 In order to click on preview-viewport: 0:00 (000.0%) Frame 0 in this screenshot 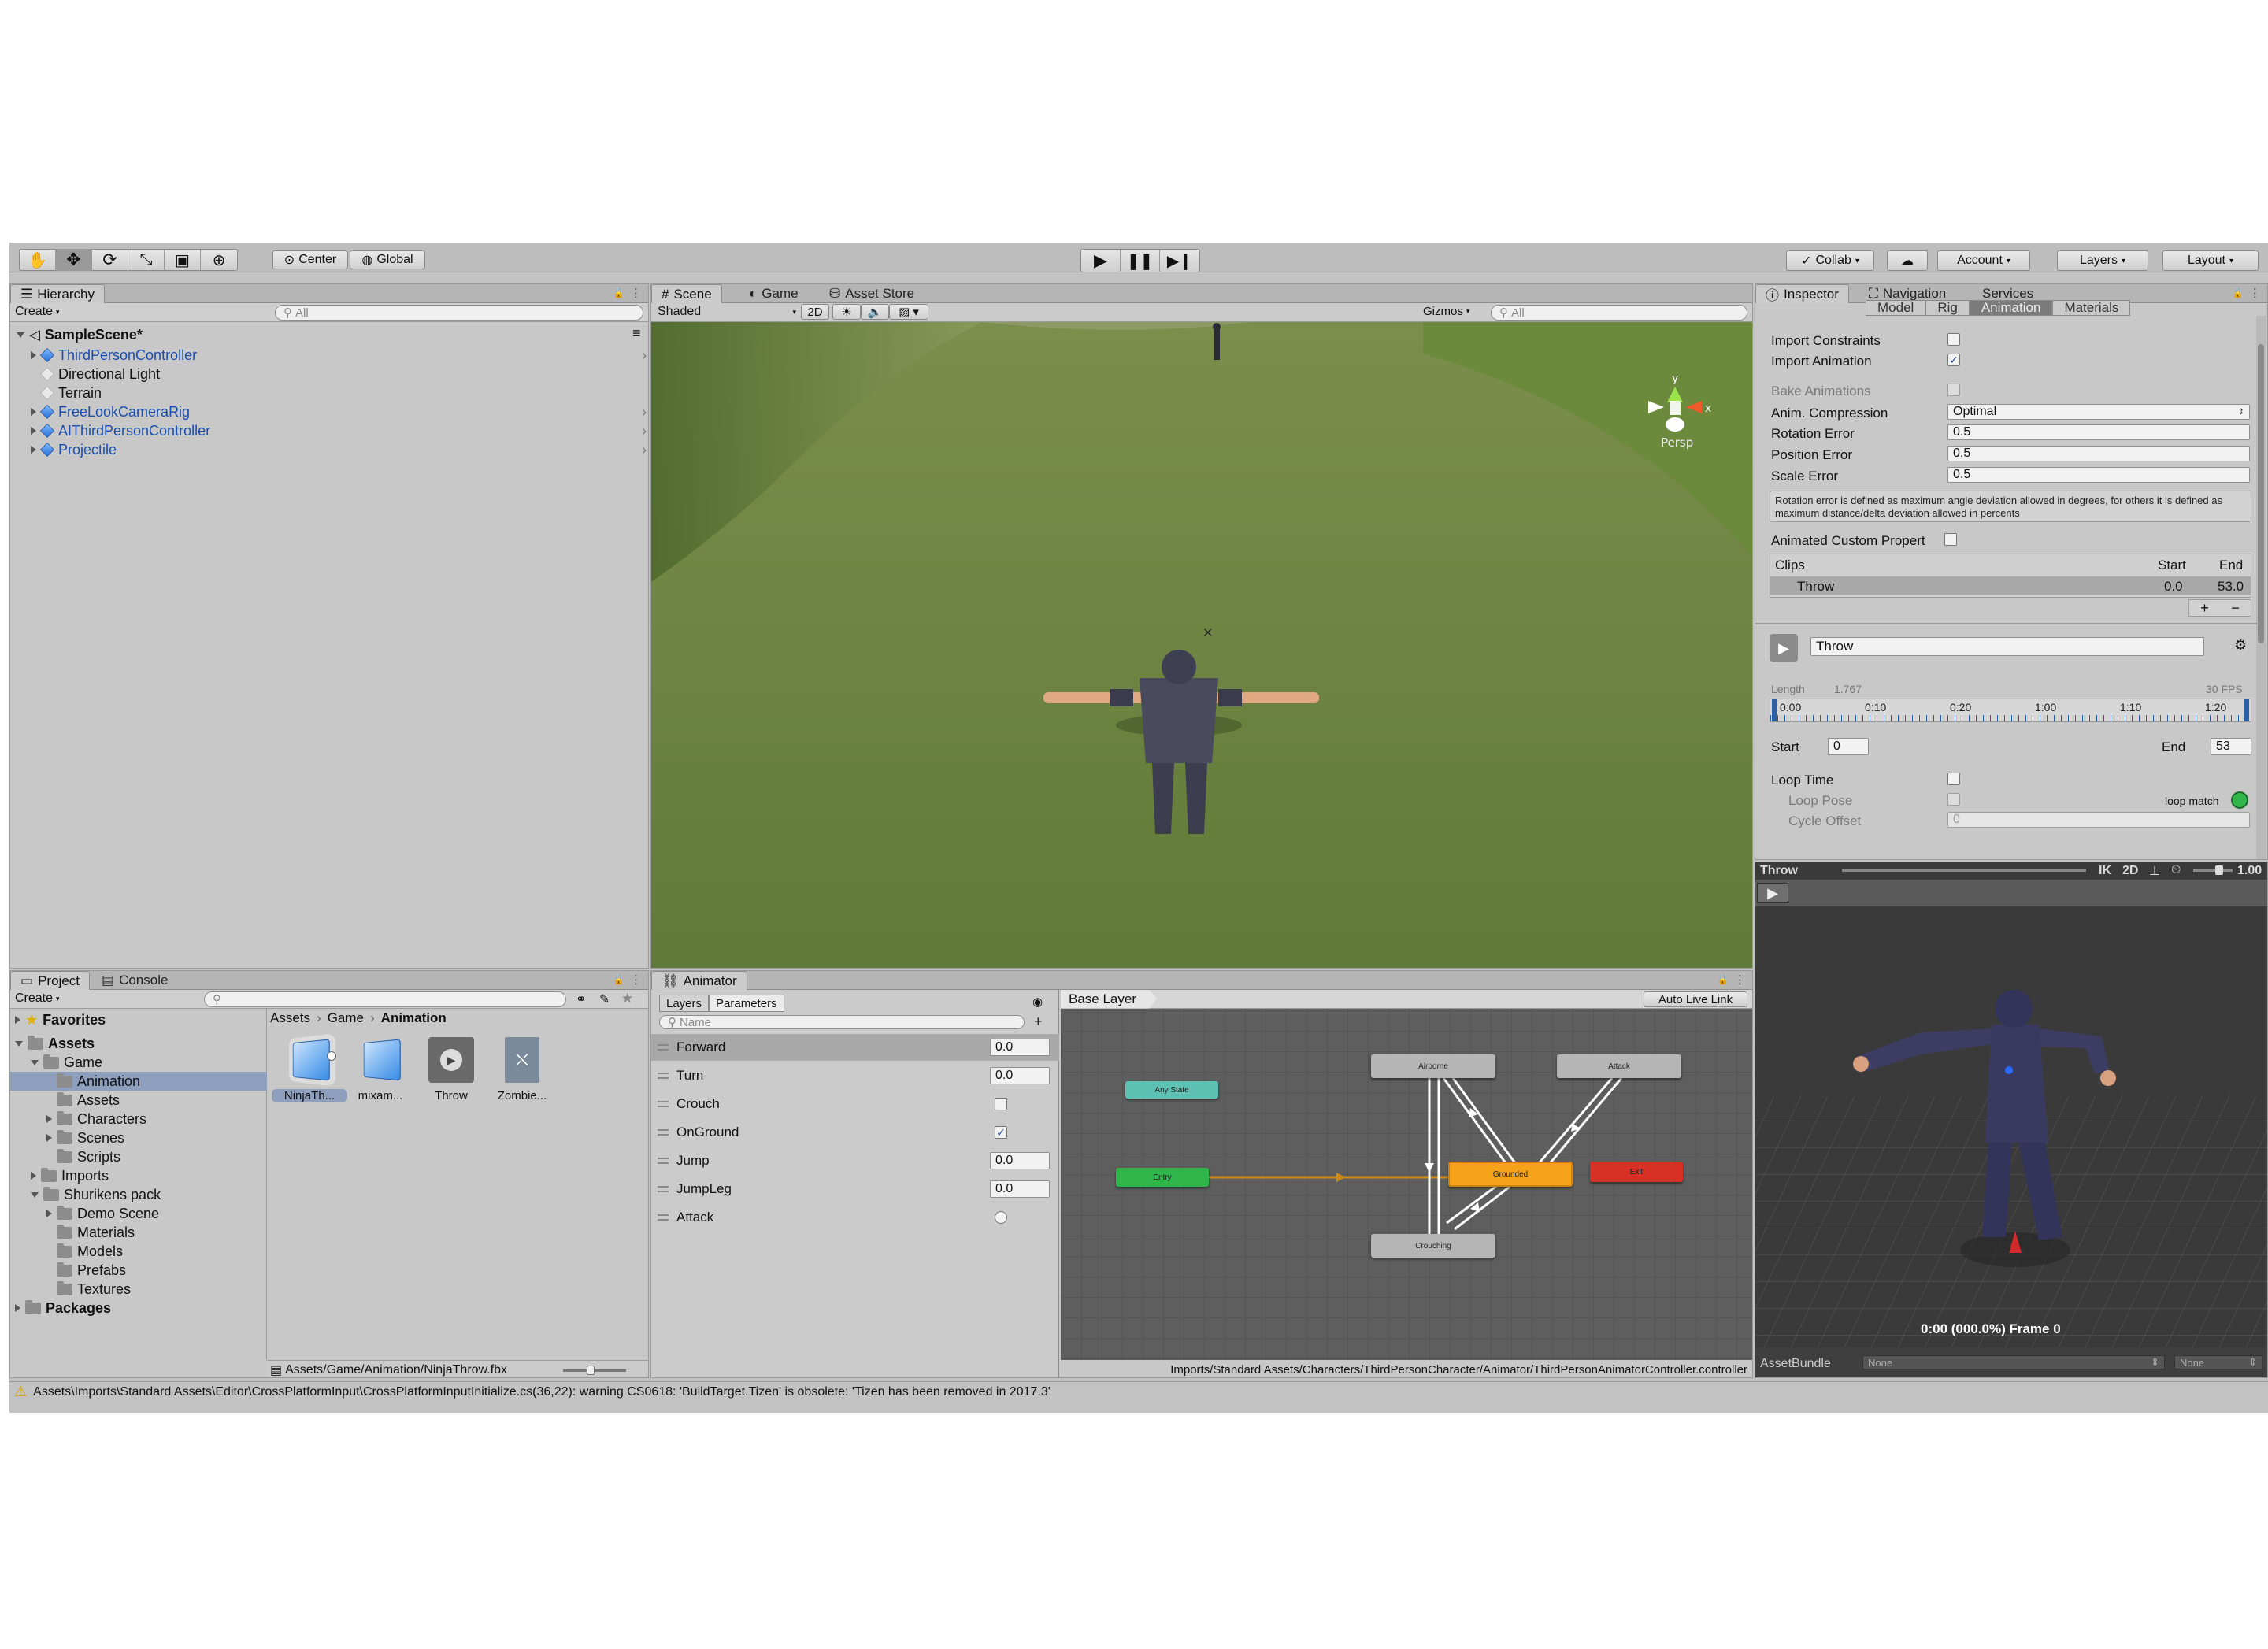, I will do `click(2011, 1126)`.